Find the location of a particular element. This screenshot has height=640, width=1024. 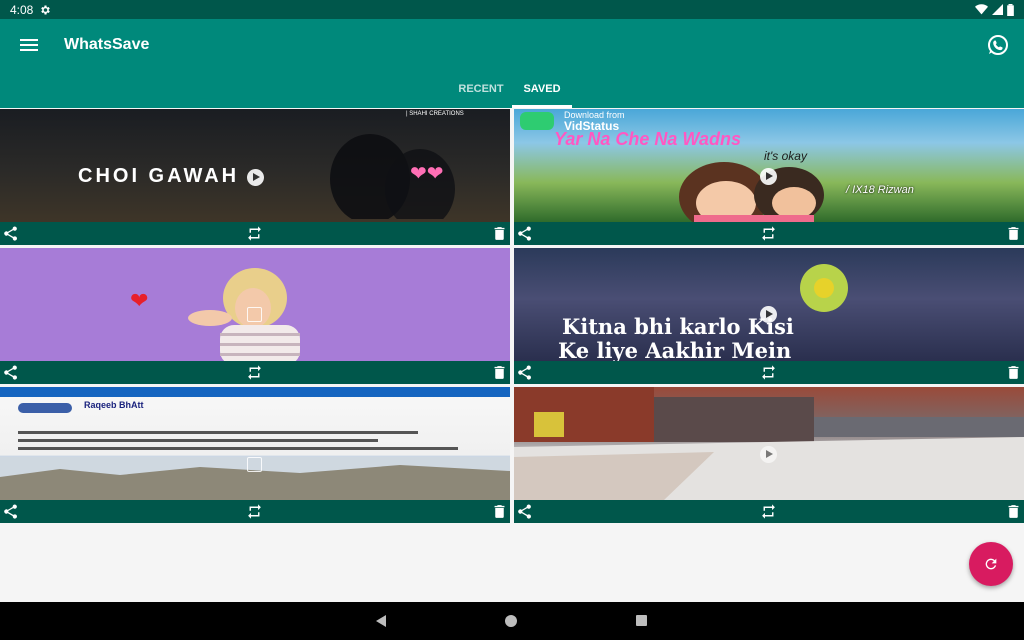

tab-bar: RECENT SAVED is located at coordinates (512, 89).